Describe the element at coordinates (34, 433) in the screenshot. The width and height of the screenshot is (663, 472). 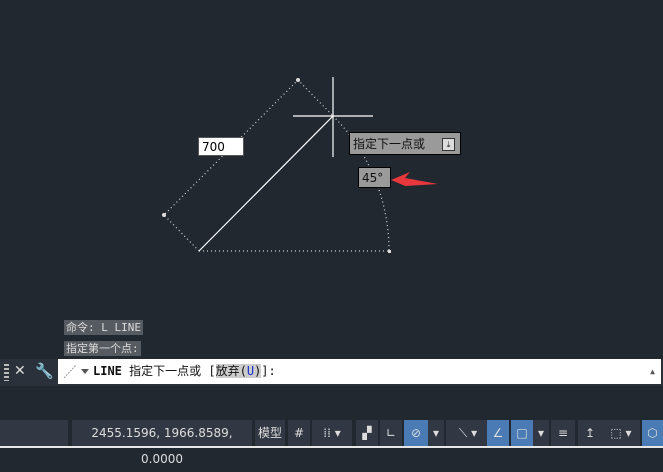
I see `status-blank` at that location.